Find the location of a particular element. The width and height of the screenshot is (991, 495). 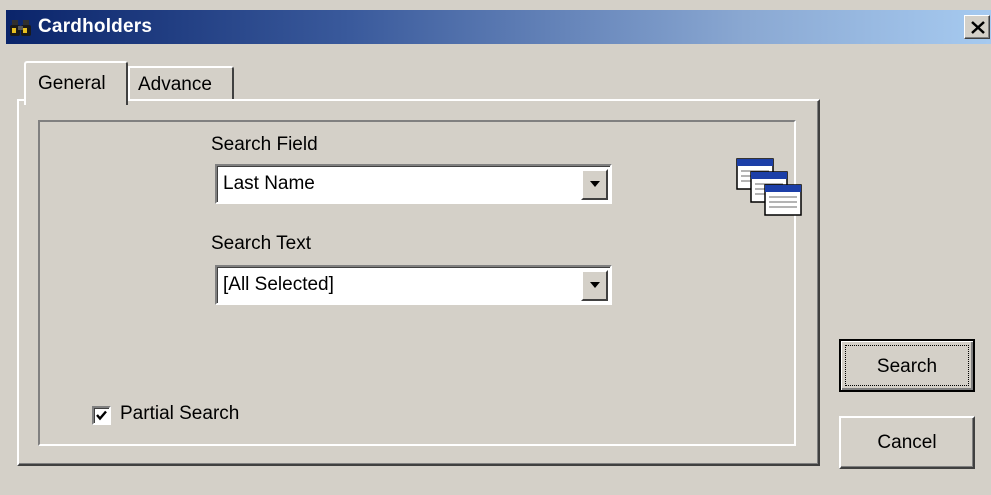

partial-search-checkbox is located at coordinates (101, 415).